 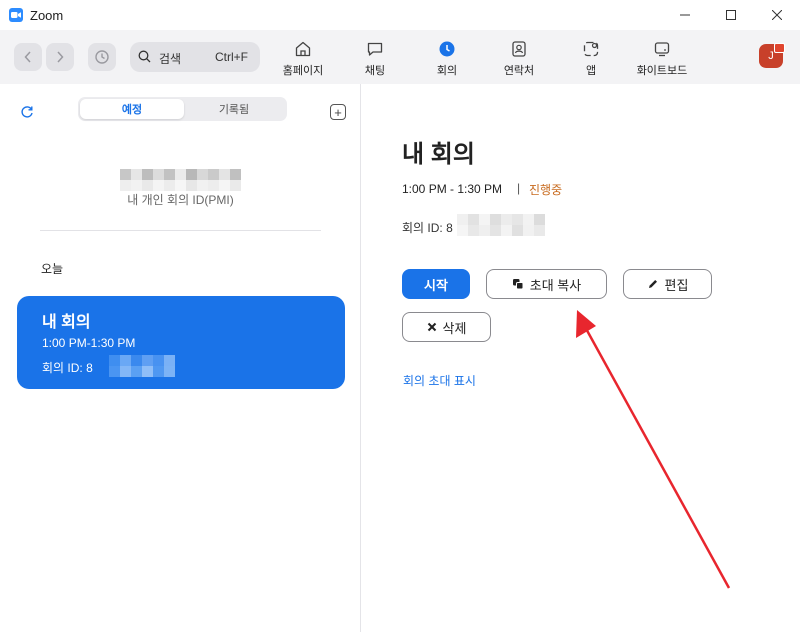 I want to click on tab-chat-label: 채팅, so click(x=375, y=71).